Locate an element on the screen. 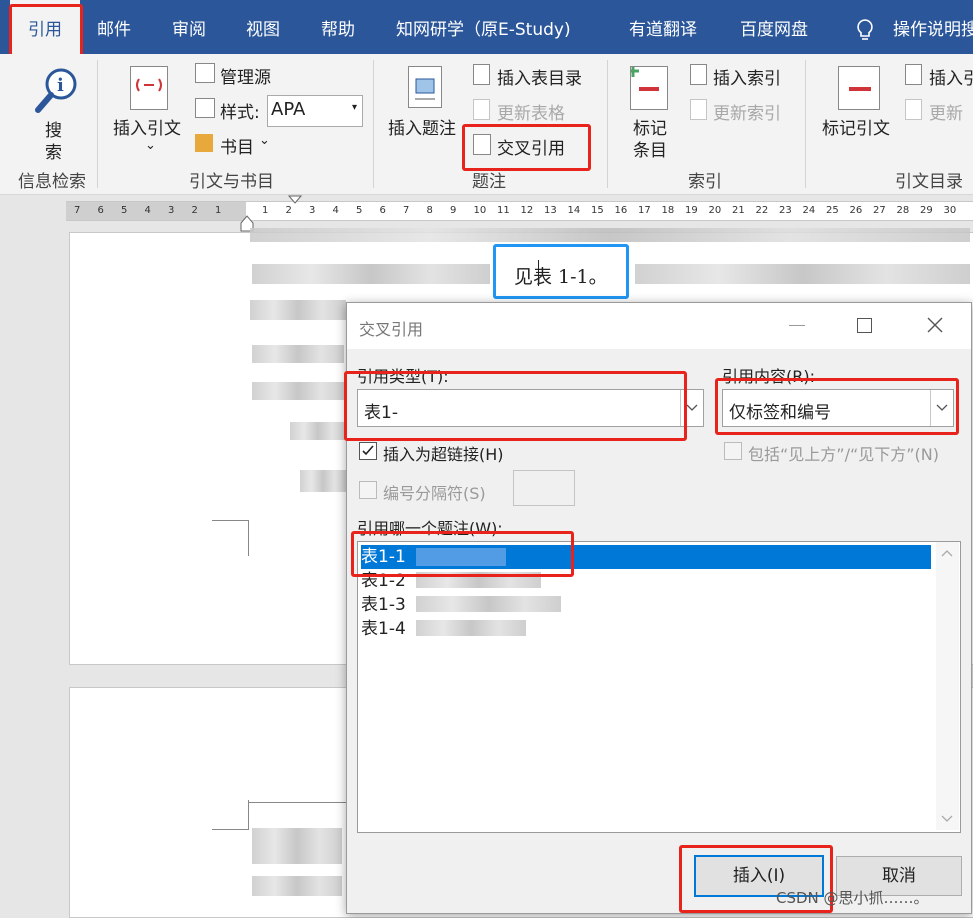 This screenshot has width=973, height=918. ruler-number: 7 is located at coordinates (406, 210).